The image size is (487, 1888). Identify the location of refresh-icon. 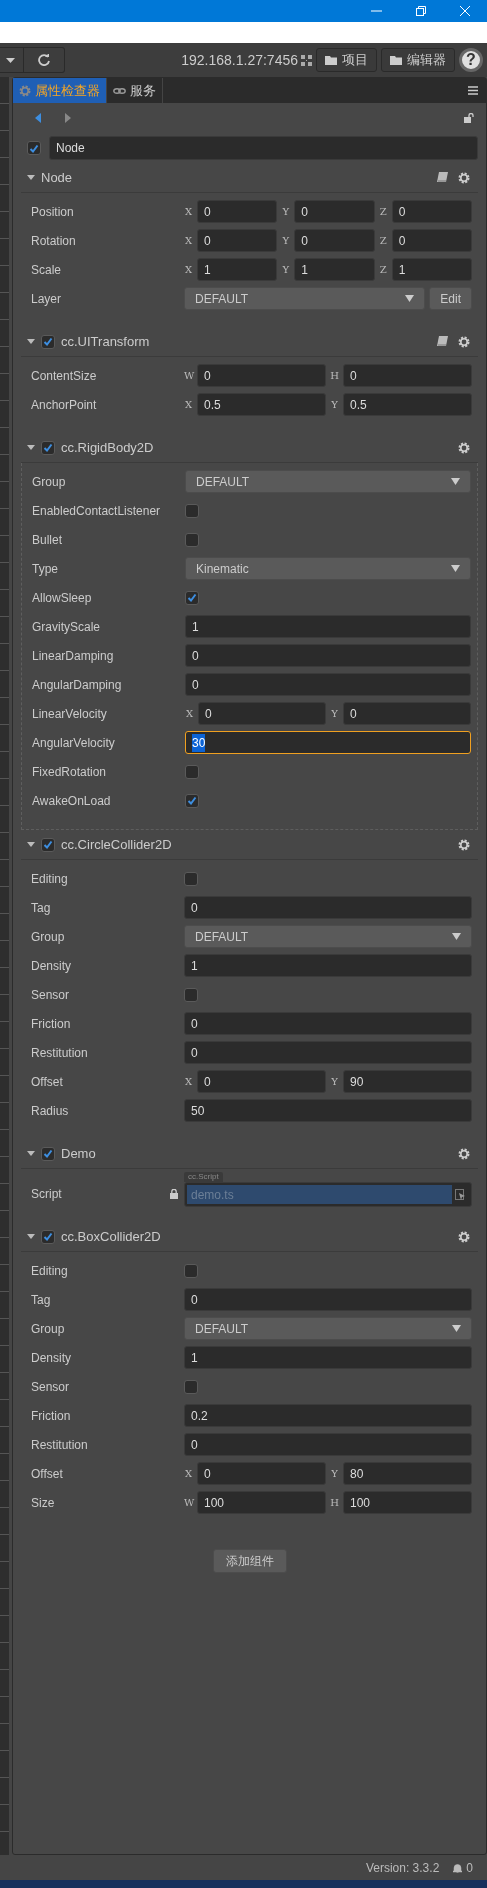
(44, 60).